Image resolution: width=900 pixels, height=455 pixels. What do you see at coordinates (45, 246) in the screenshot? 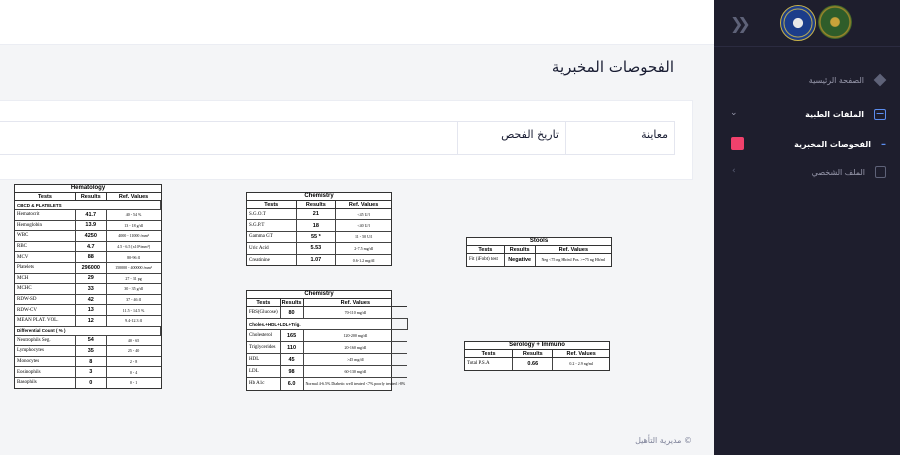
I see `test-name: RBC` at bounding box center [45, 246].